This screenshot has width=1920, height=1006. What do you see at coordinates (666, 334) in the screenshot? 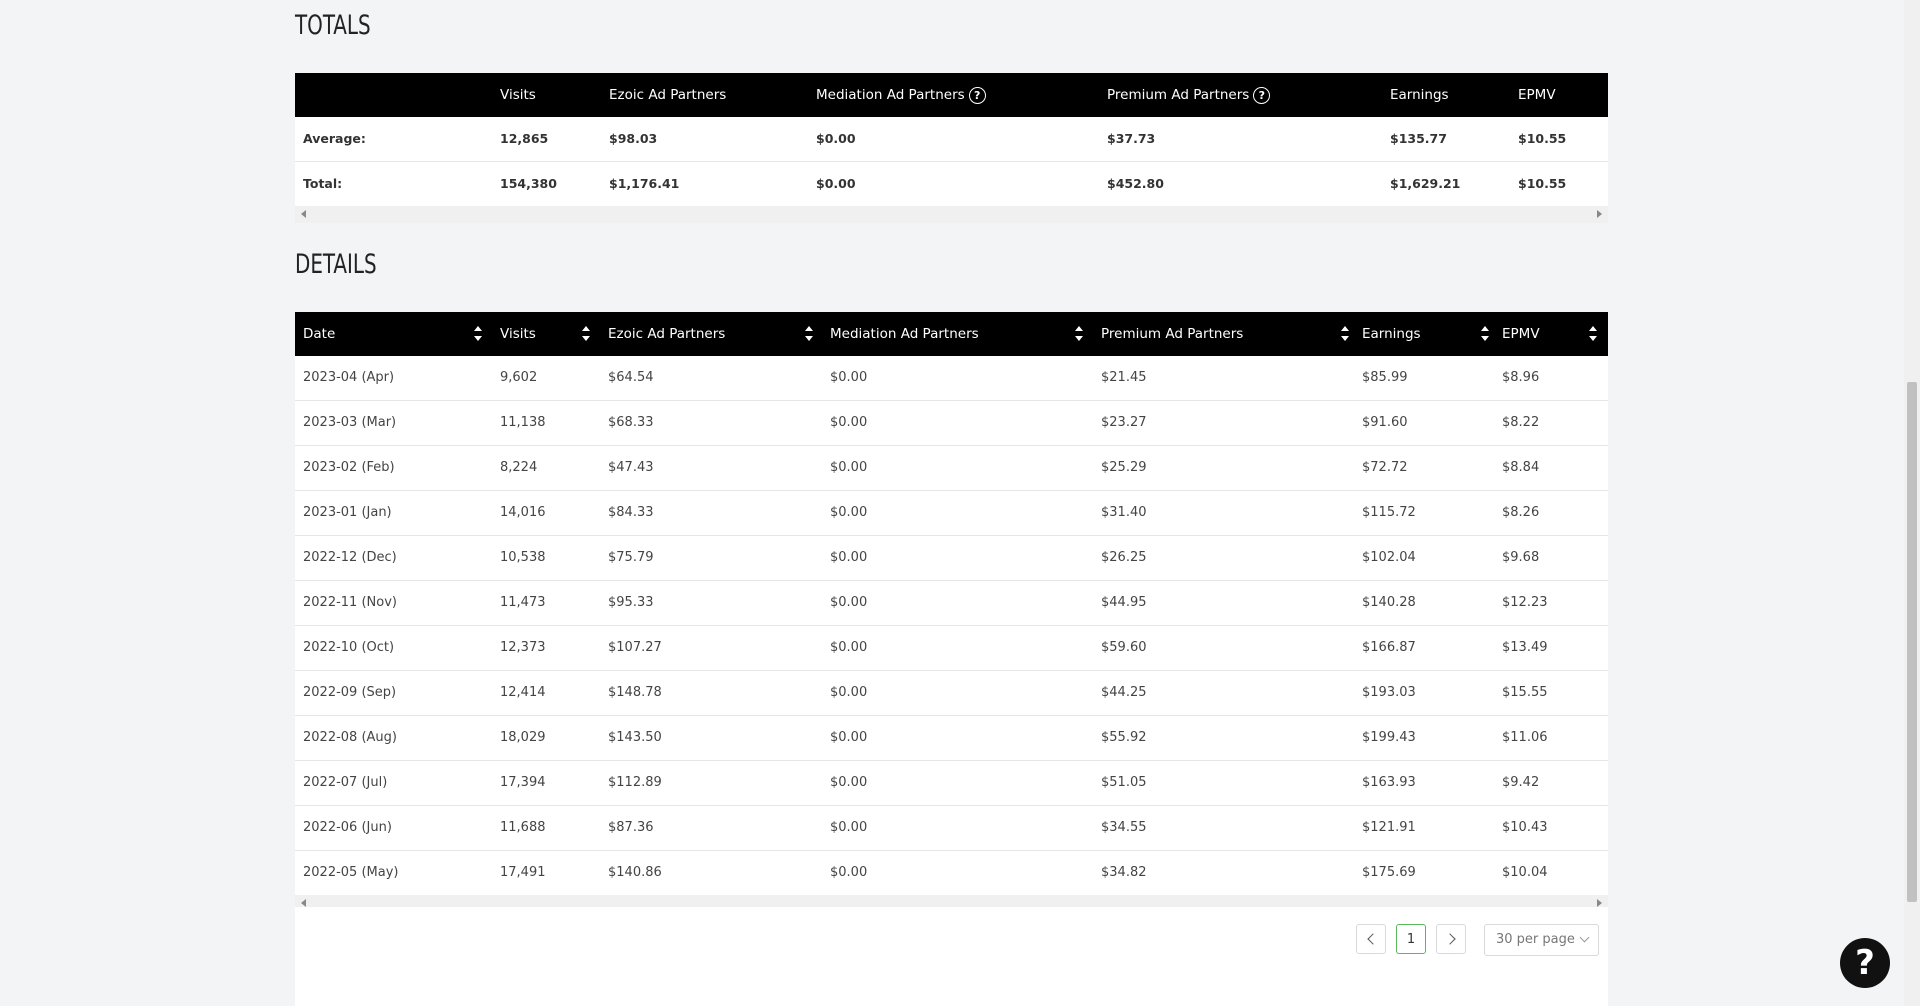
I see `col-ezoic: Ezoic Ad Partners` at bounding box center [666, 334].